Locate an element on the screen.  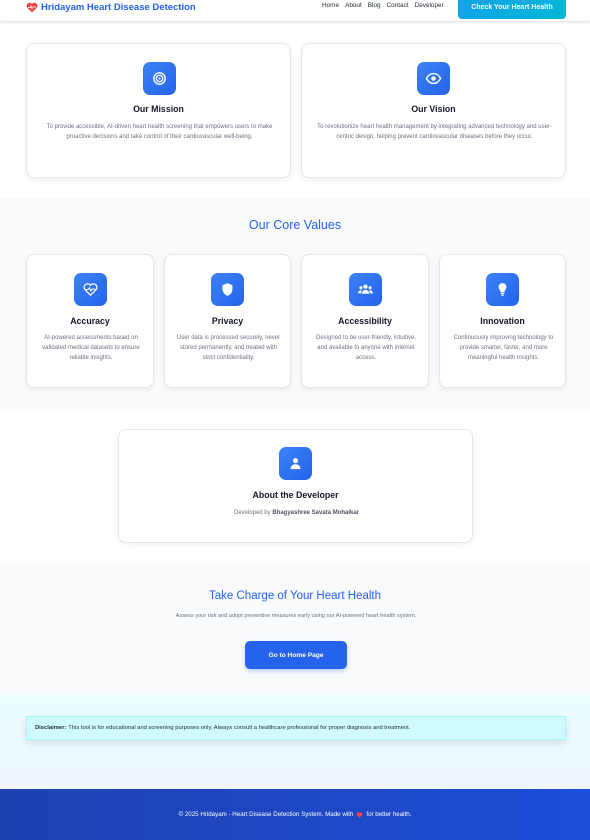
main-nav: Home About Blog Contact Developer is located at coordinates (383, 5).